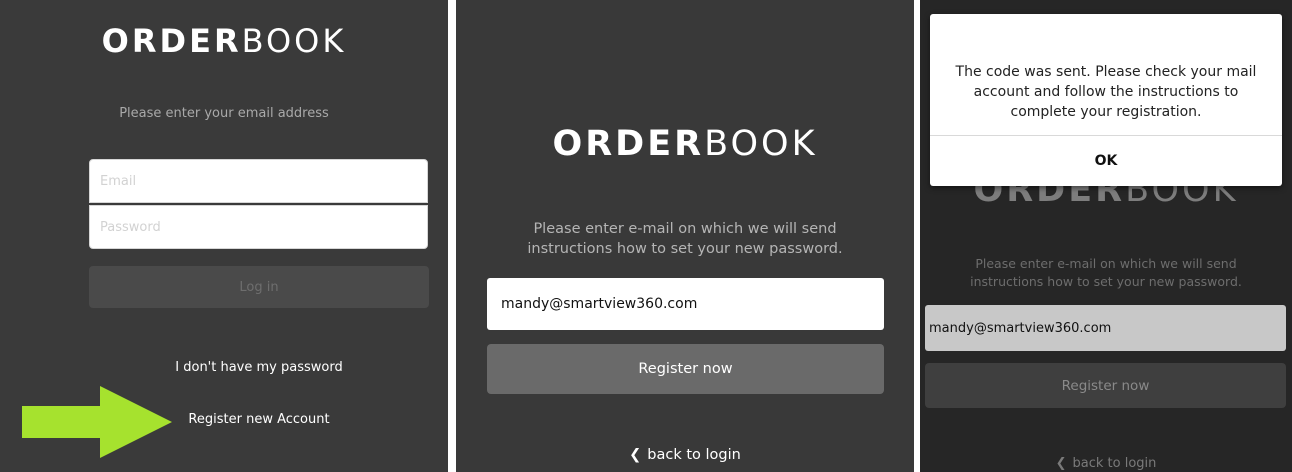 This screenshot has height=472, width=1292. What do you see at coordinates (1105, 328) in the screenshot?
I see `register-email-field: mandy@smartview360.com` at bounding box center [1105, 328].